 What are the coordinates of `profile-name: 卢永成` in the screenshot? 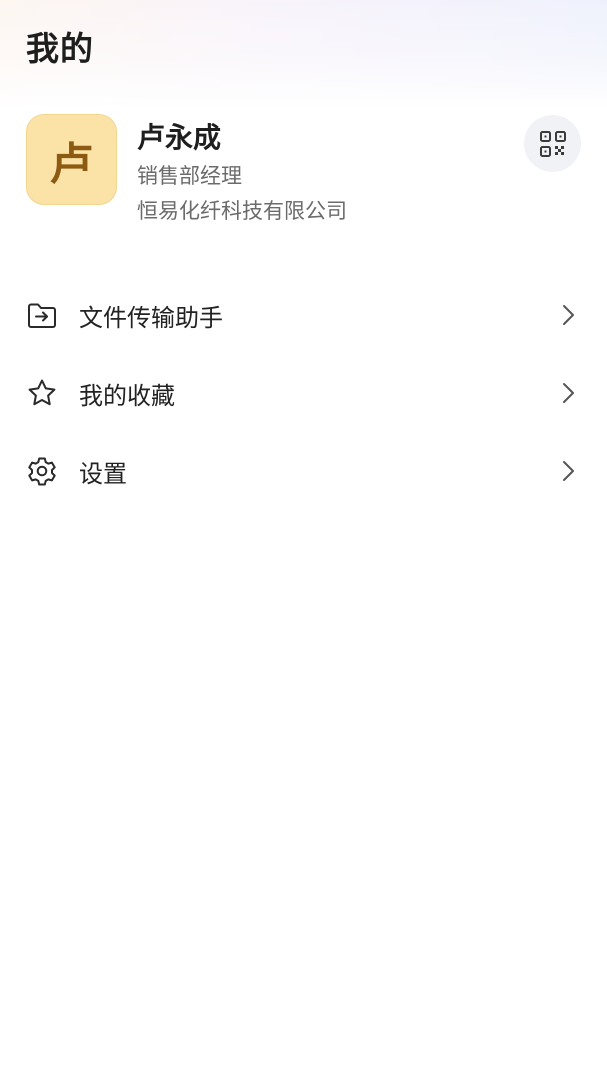 It's located at (179, 137).